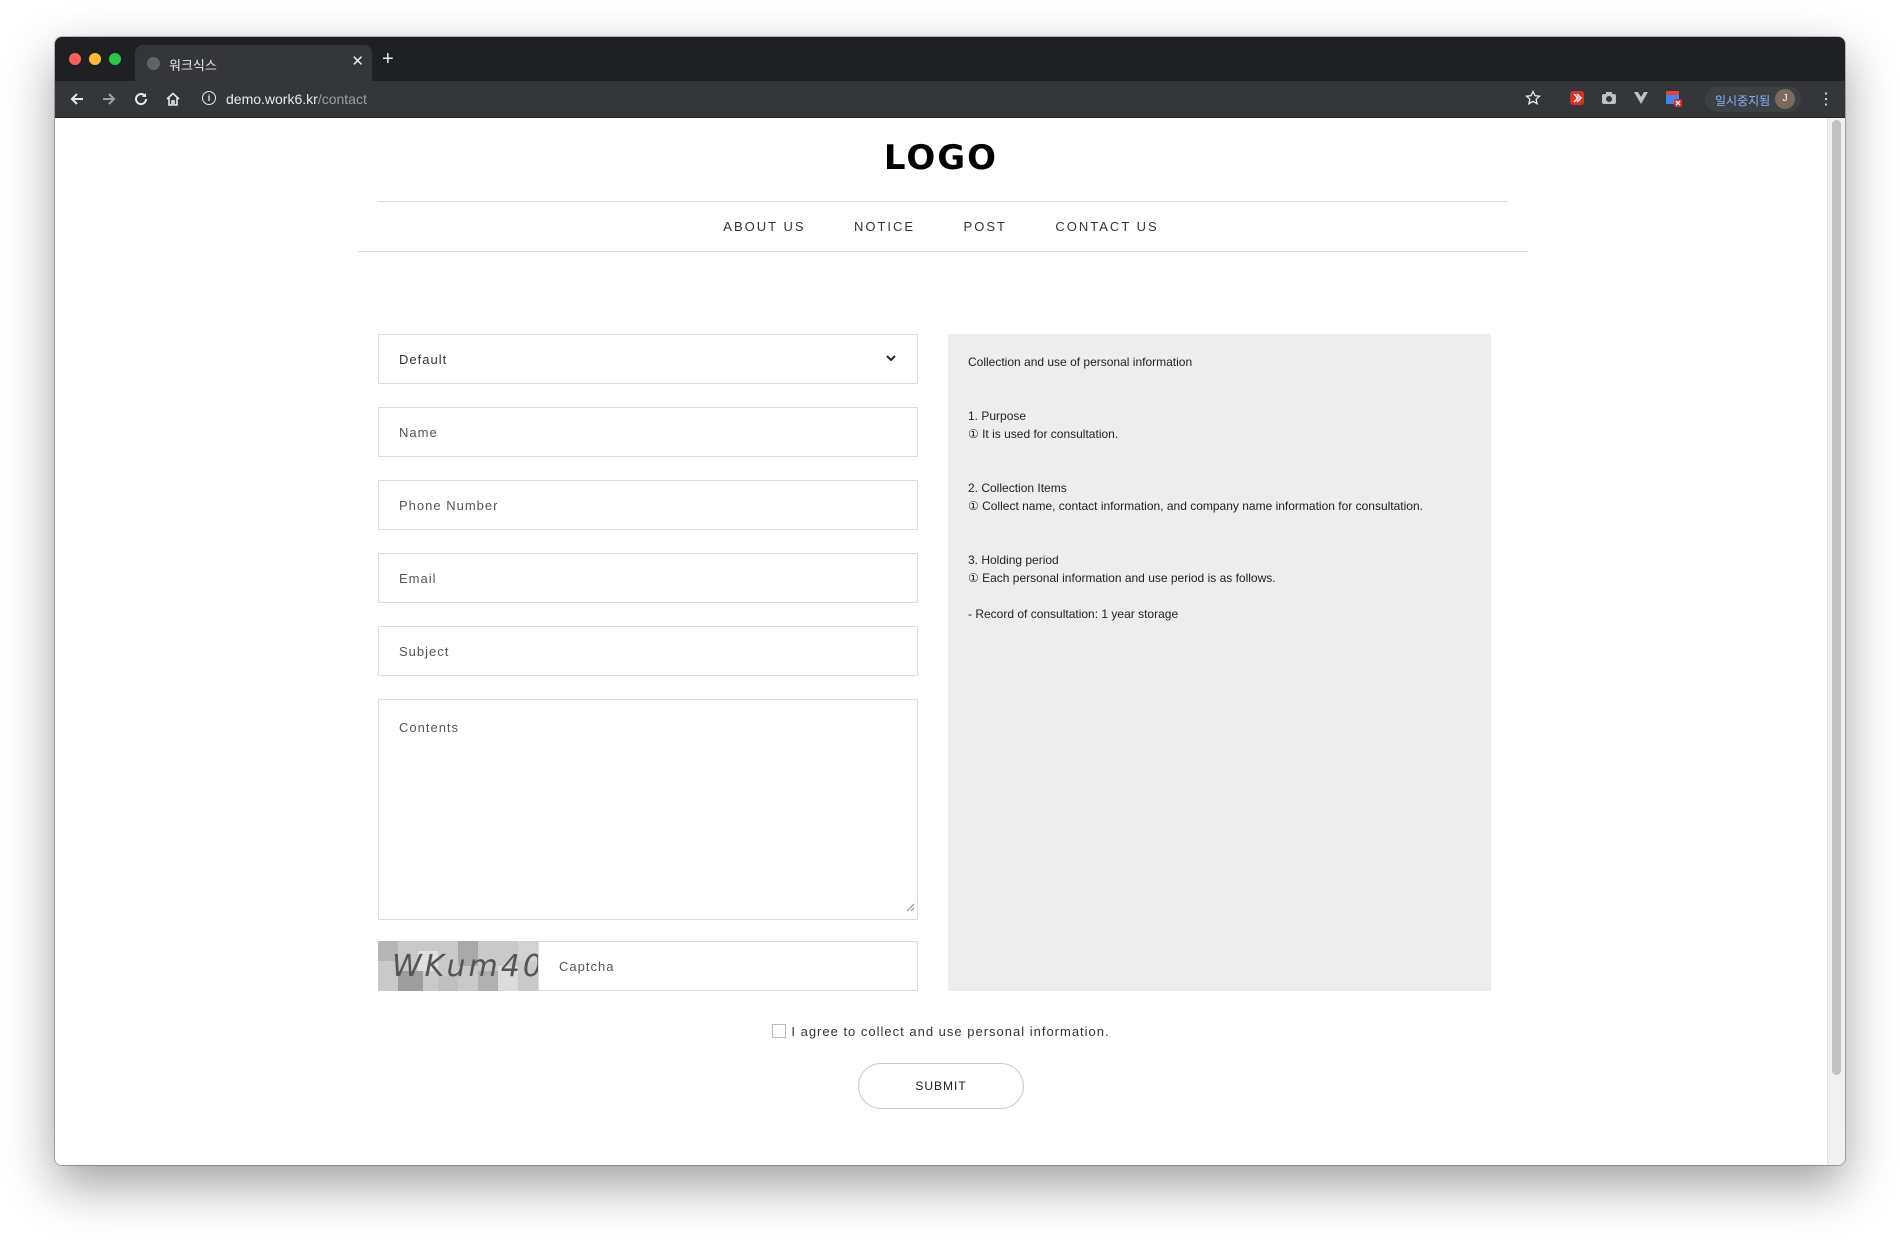  Describe the element at coordinates (1785, 99) in the screenshot. I see `avatar: J` at that location.